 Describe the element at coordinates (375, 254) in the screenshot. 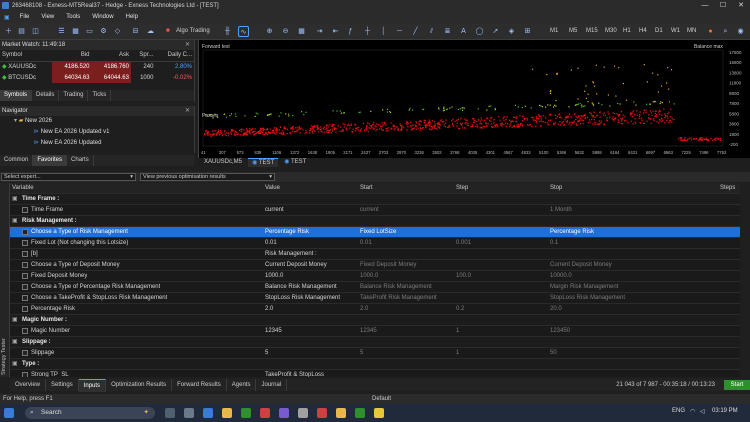

I see `table-row: [b] Risk Management :` at that location.